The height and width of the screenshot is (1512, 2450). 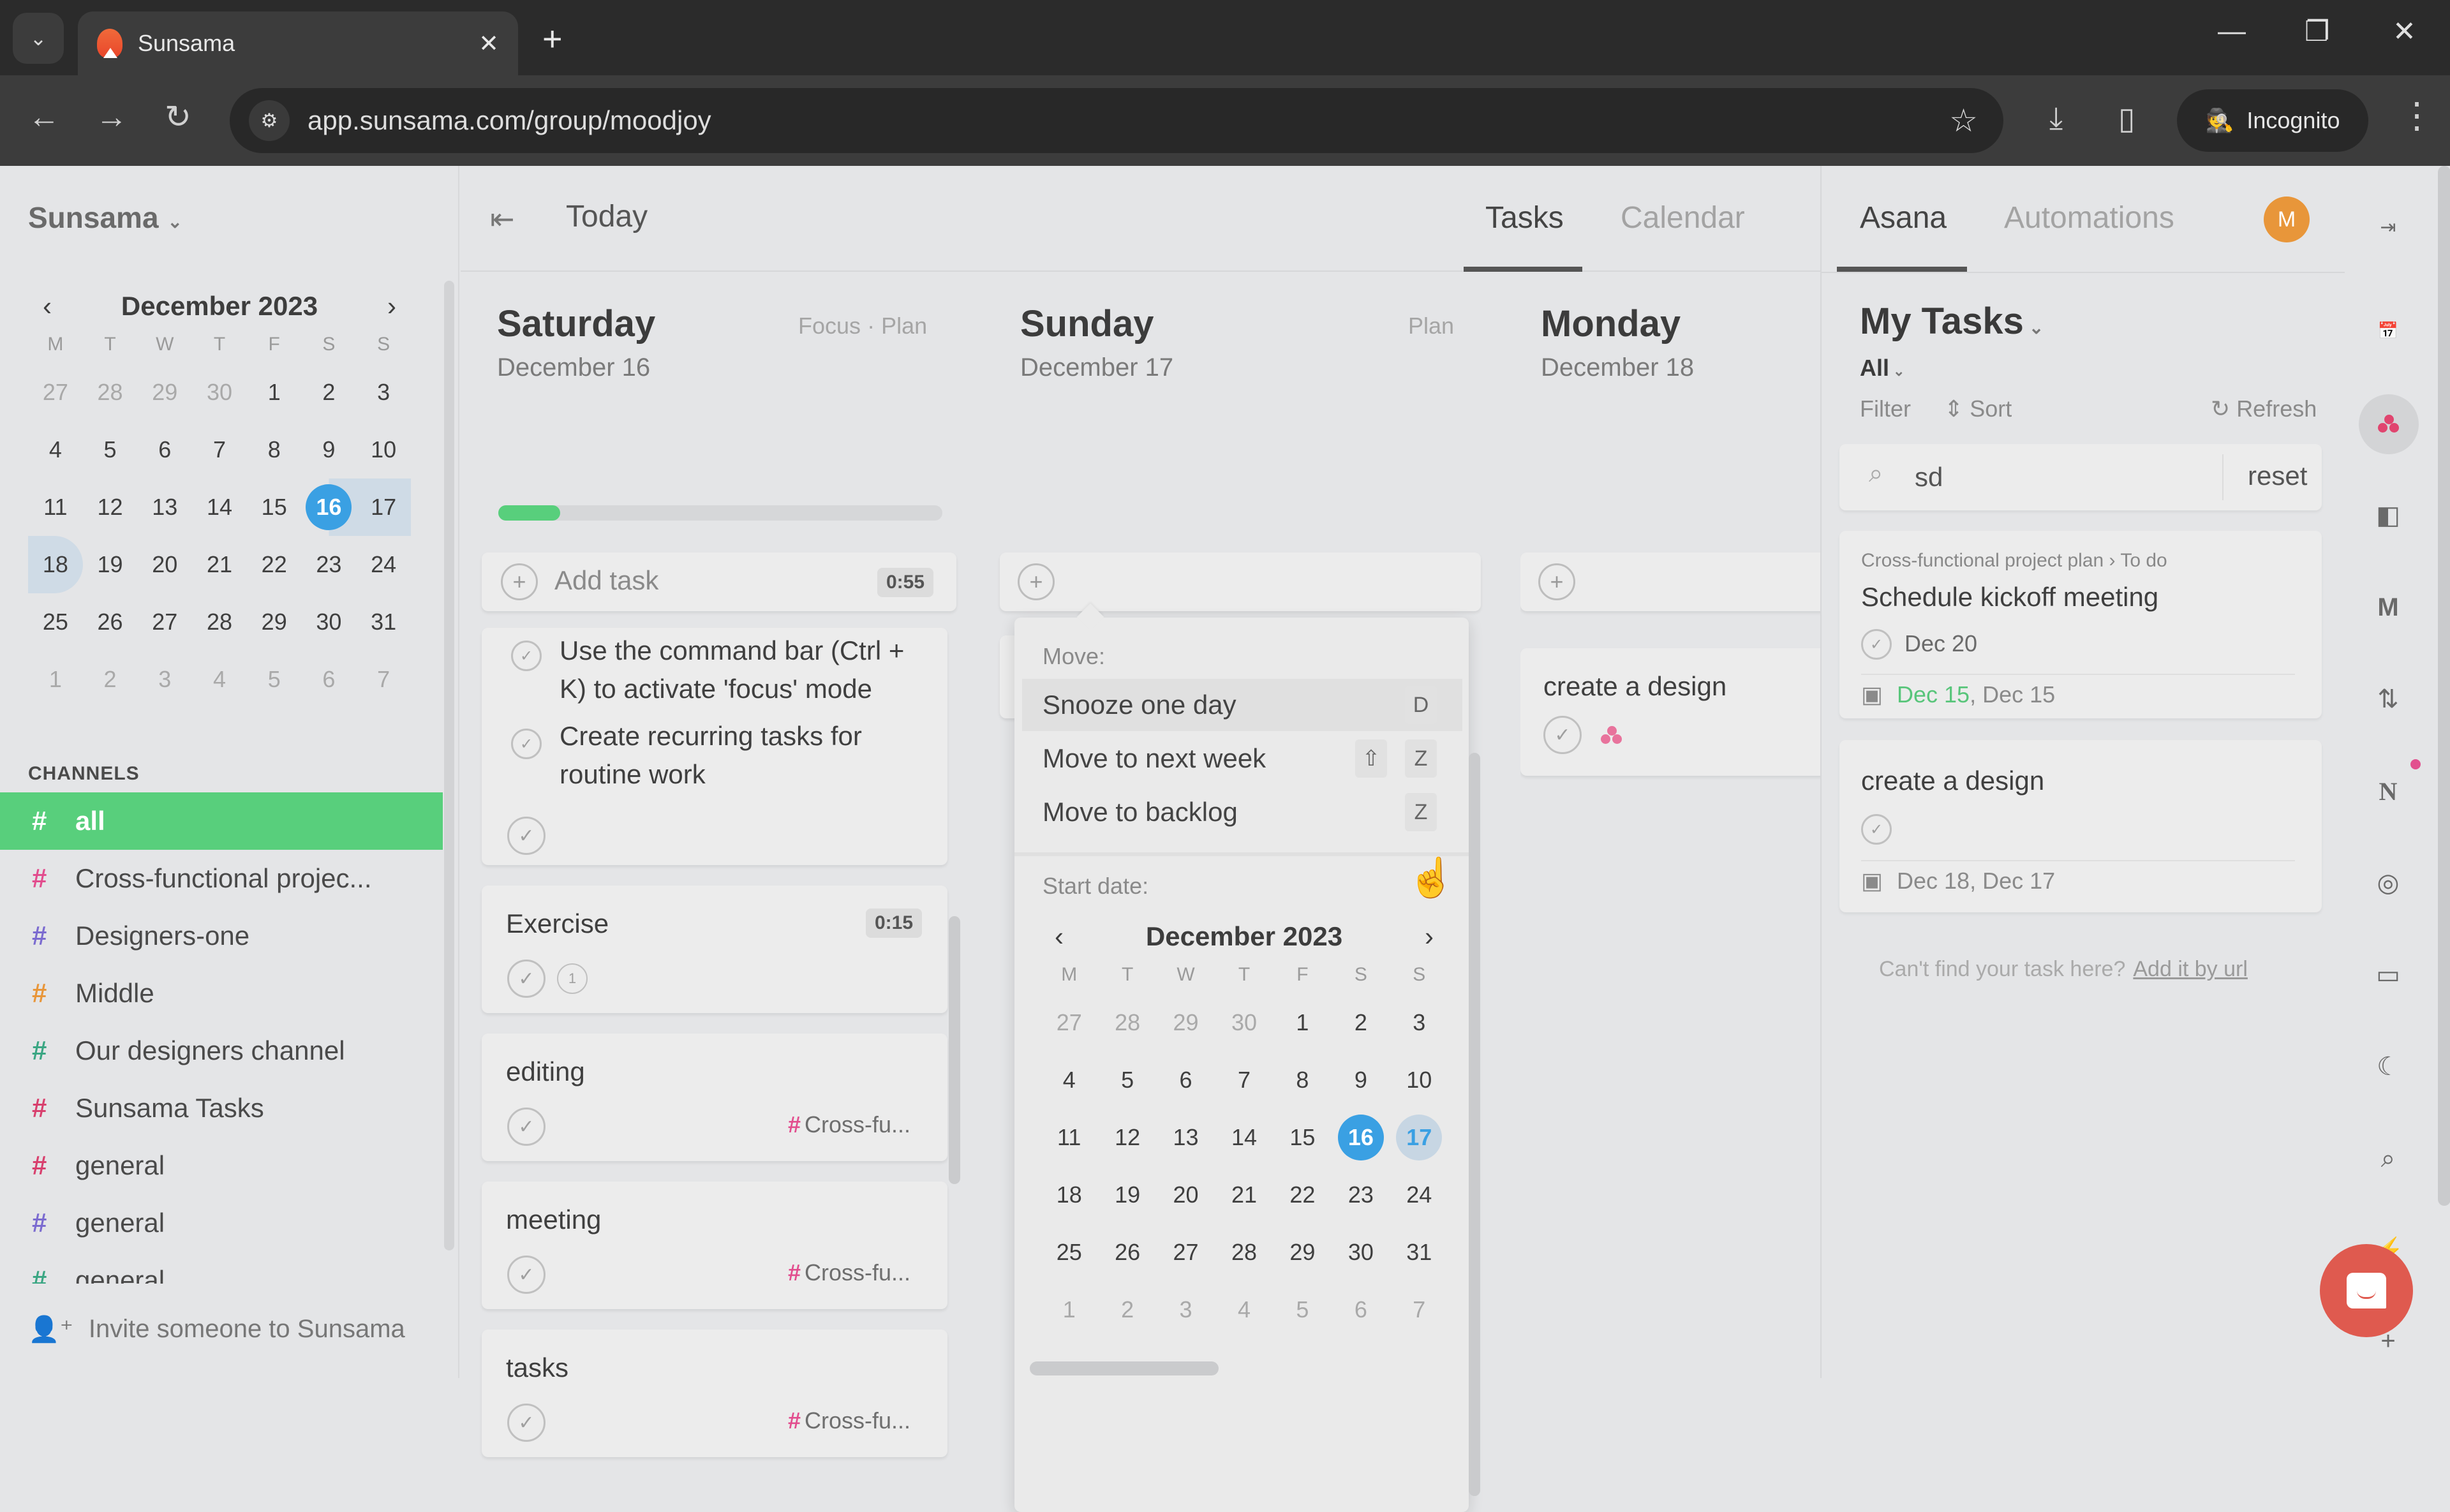 What do you see at coordinates (329, 449) in the screenshot?
I see `calendar-day: 9` at bounding box center [329, 449].